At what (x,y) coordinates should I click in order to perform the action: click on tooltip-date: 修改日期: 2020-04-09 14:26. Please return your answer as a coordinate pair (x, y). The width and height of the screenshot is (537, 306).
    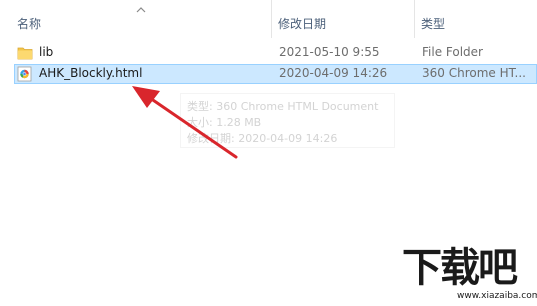
    Looking at the image, I should click on (262, 138).